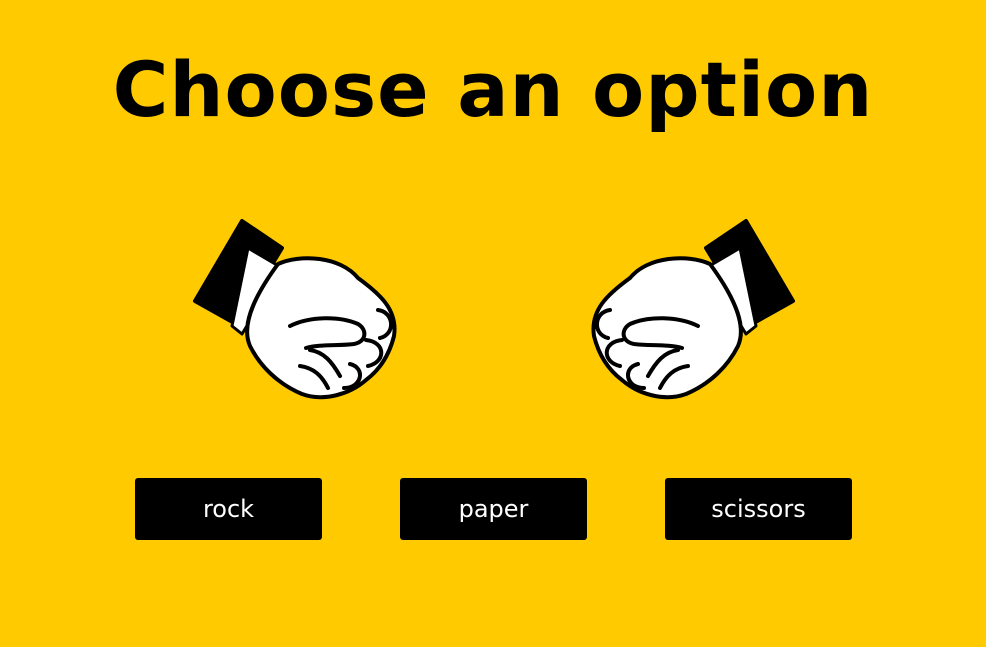 The width and height of the screenshot is (986, 647). What do you see at coordinates (493, 89) in the screenshot?
I see `page-title: Choose an option` at bounding box center [493, 89].